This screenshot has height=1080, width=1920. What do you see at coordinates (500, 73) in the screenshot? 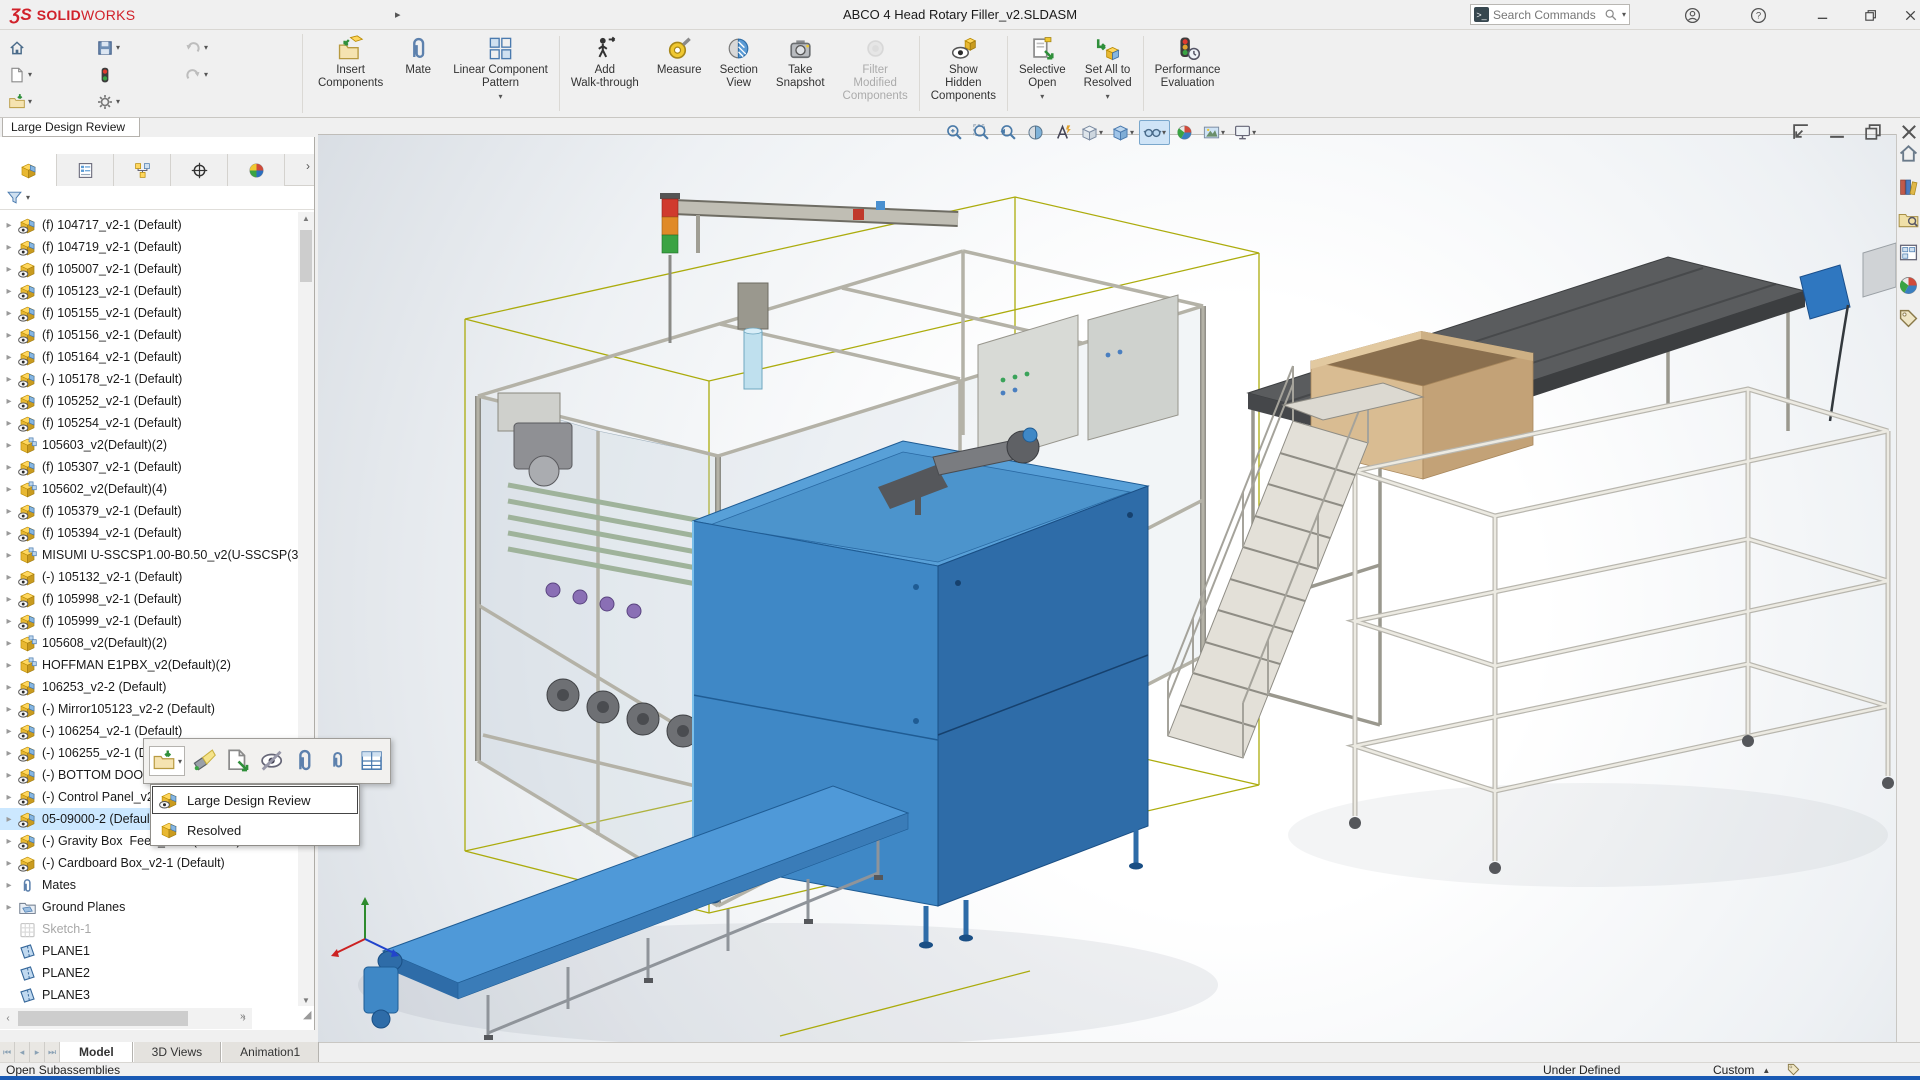
I see `linear-pattern-button: Linear Component Pattern ▾` at bounding box center [500, 73].